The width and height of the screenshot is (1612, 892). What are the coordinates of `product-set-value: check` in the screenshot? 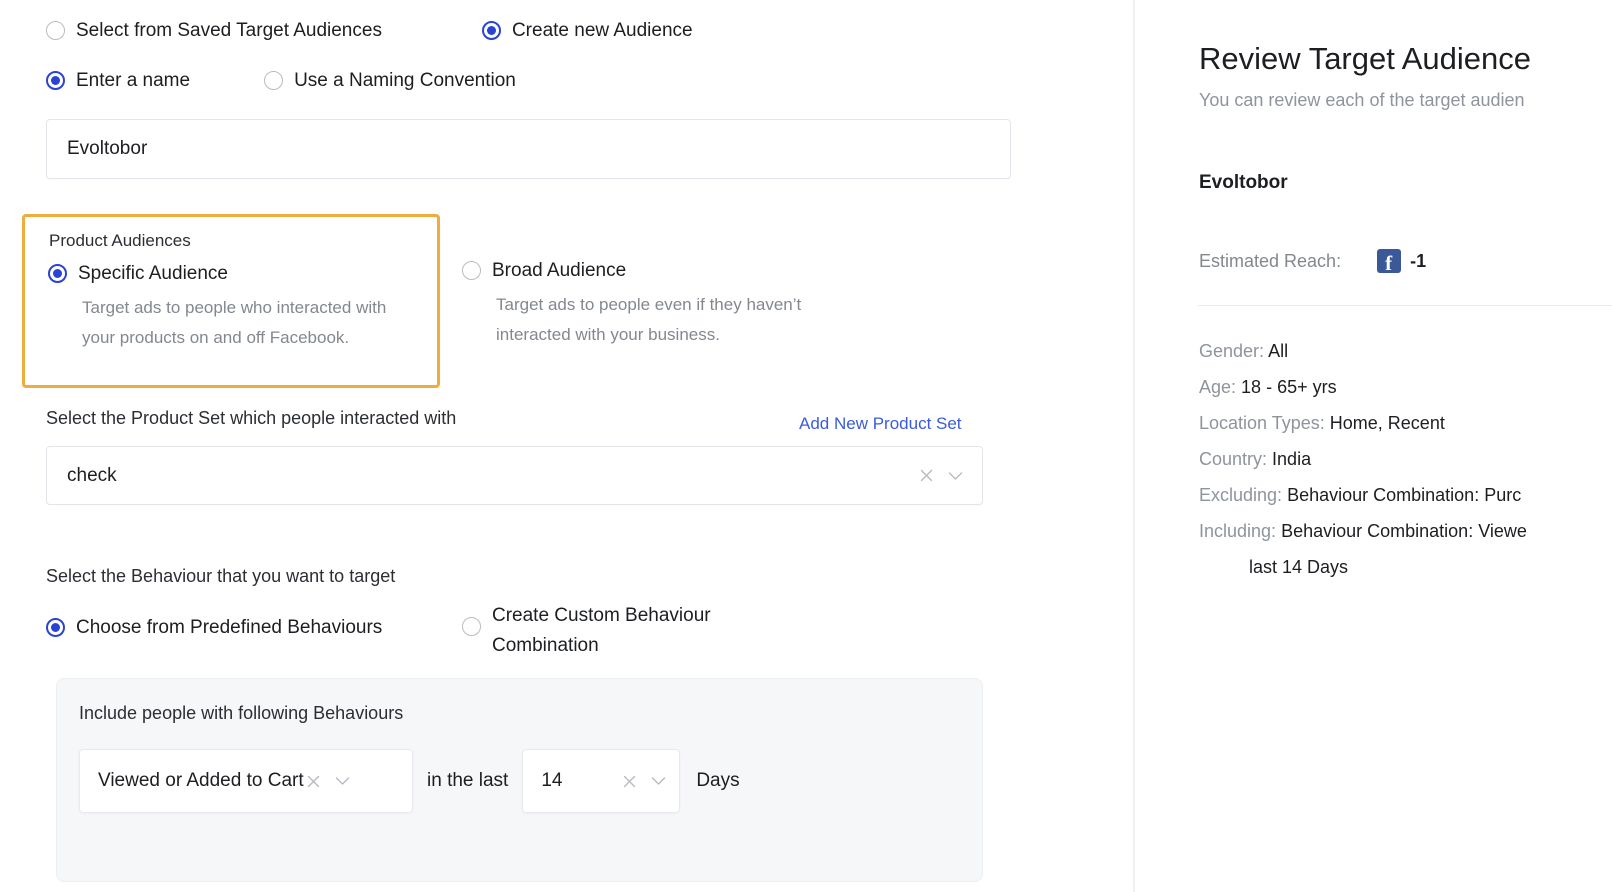 It's located at (92, 475).